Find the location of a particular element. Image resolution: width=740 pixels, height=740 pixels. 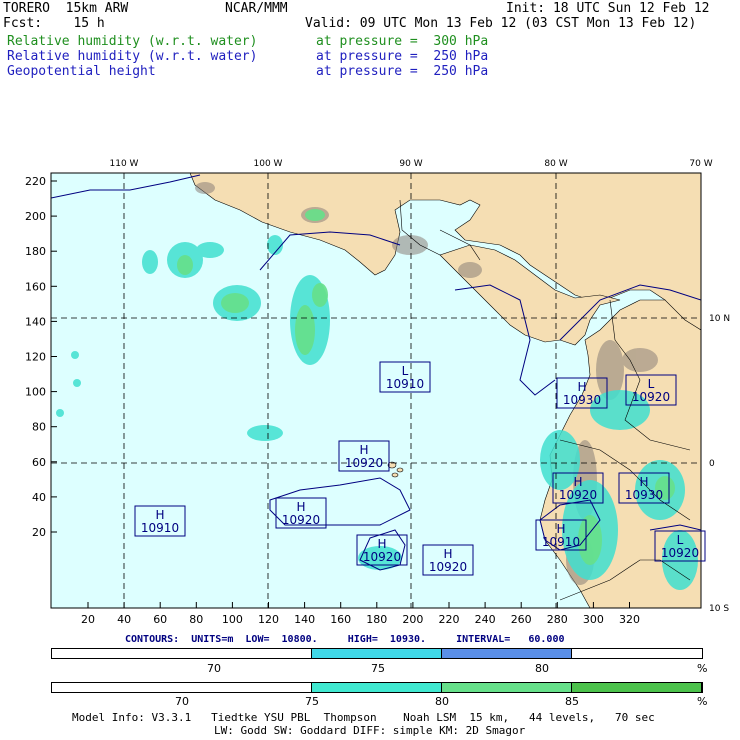

x-tick-label: 200 is located at coordinates (412, 619).